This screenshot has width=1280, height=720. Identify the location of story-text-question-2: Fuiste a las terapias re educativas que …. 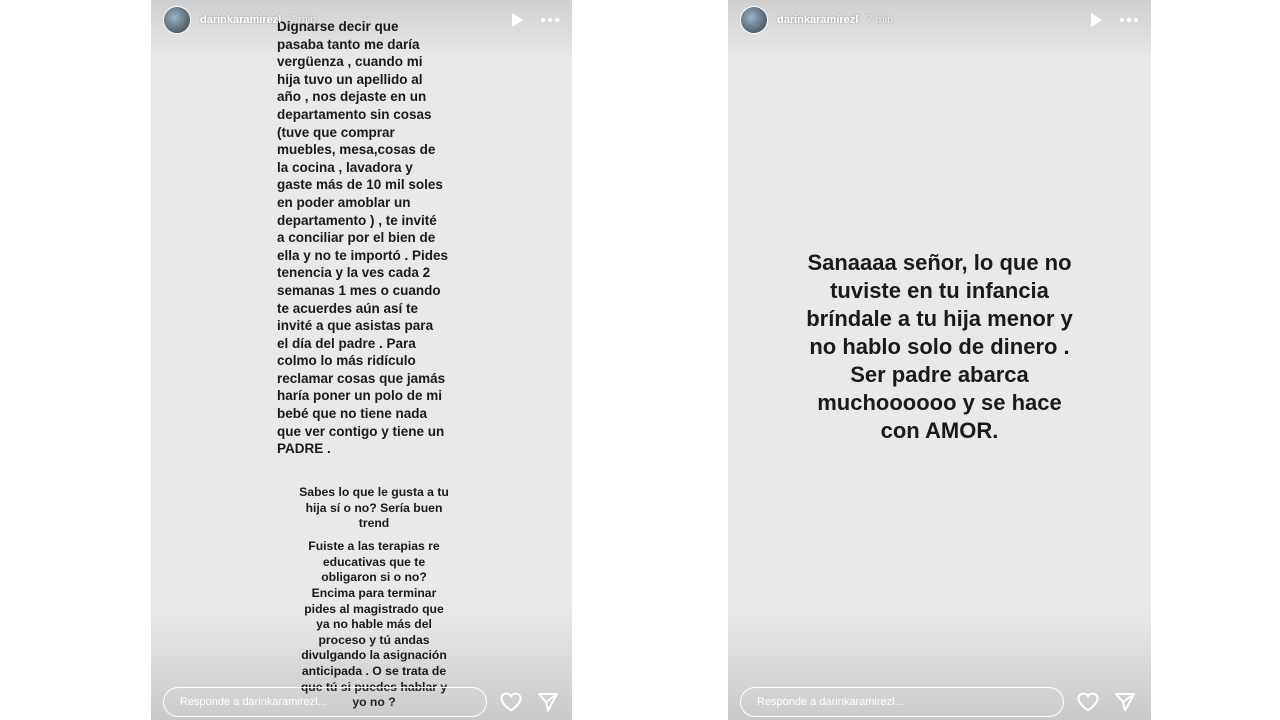
(374, 562).